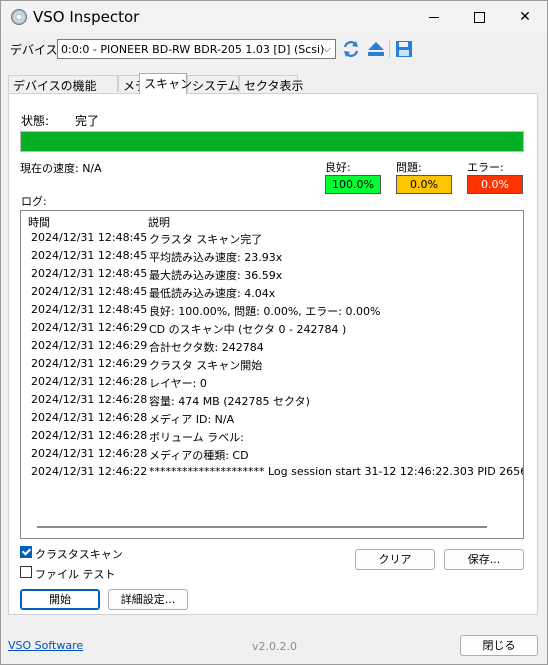 This screenshot has width=548, height=665. What do you see at coordinates (351, 49) in the screenshot?
I see `refresh-icon` at bounding box center [351, 49].